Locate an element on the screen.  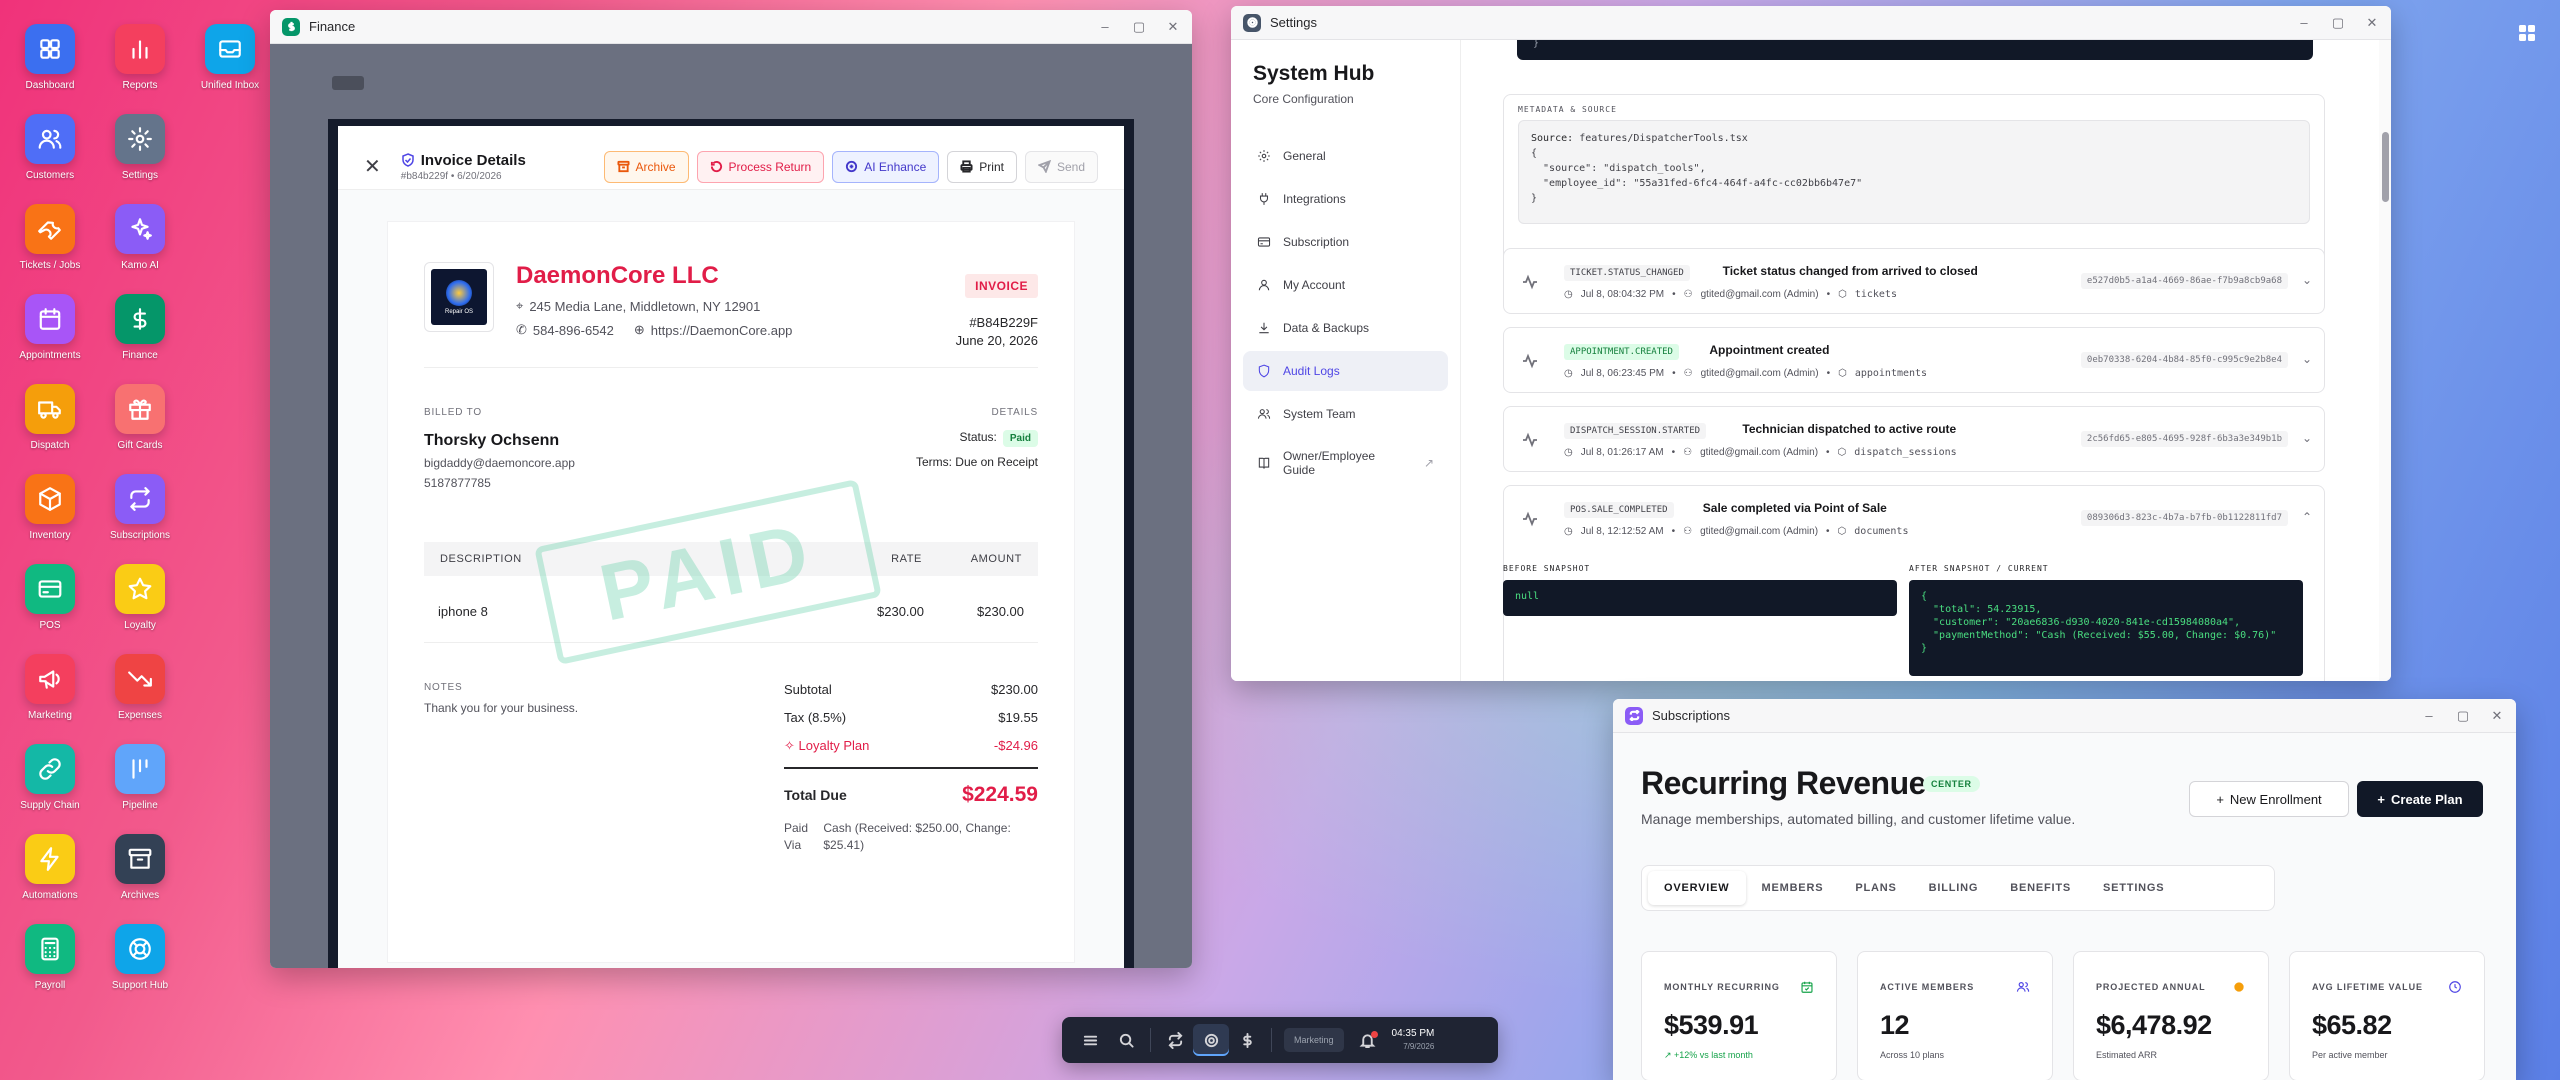
chevron-icon: ⌃ is located at coordinates (2307, 517).